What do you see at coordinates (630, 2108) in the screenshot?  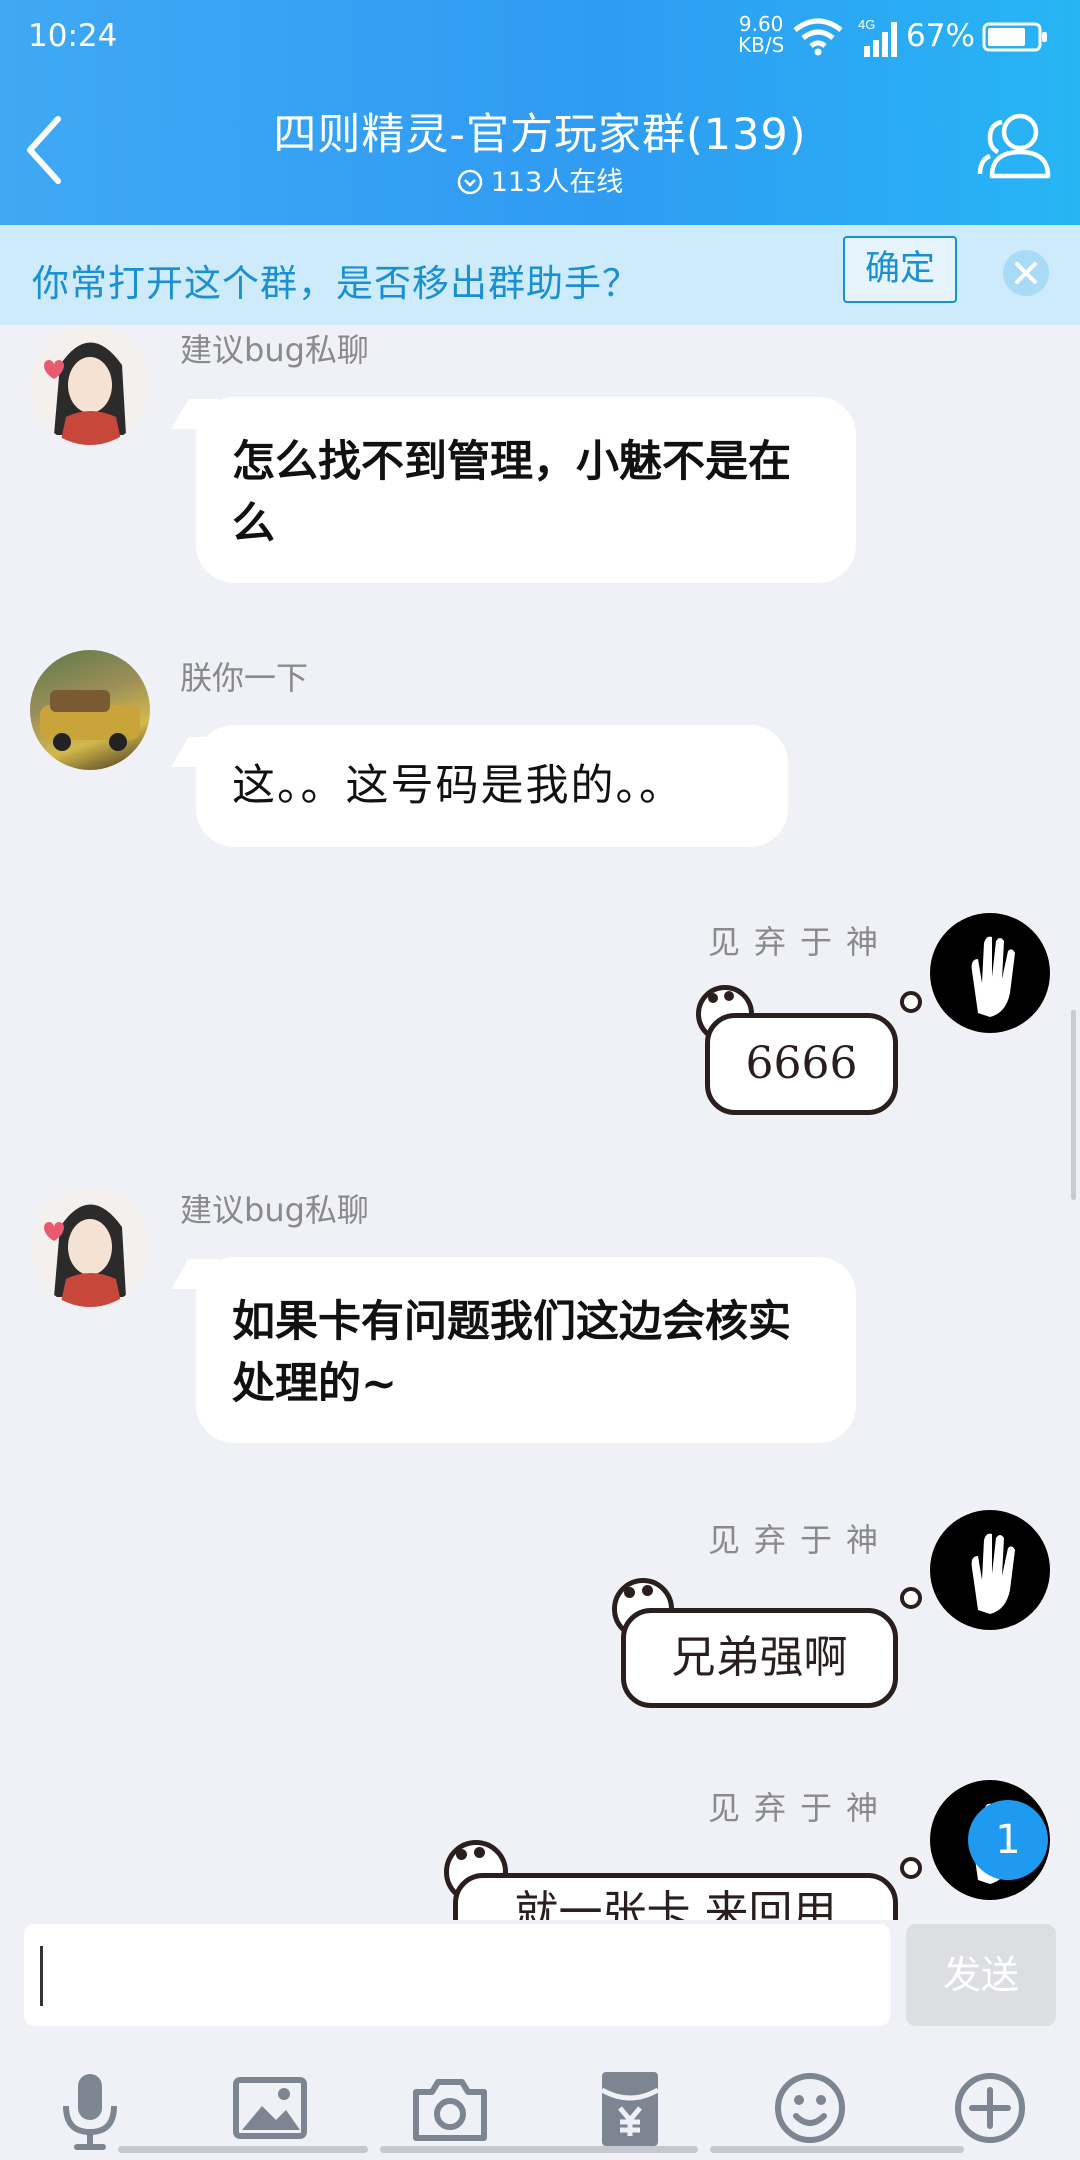 I see `red-packet-icon` at bounding box center [630, 2108].